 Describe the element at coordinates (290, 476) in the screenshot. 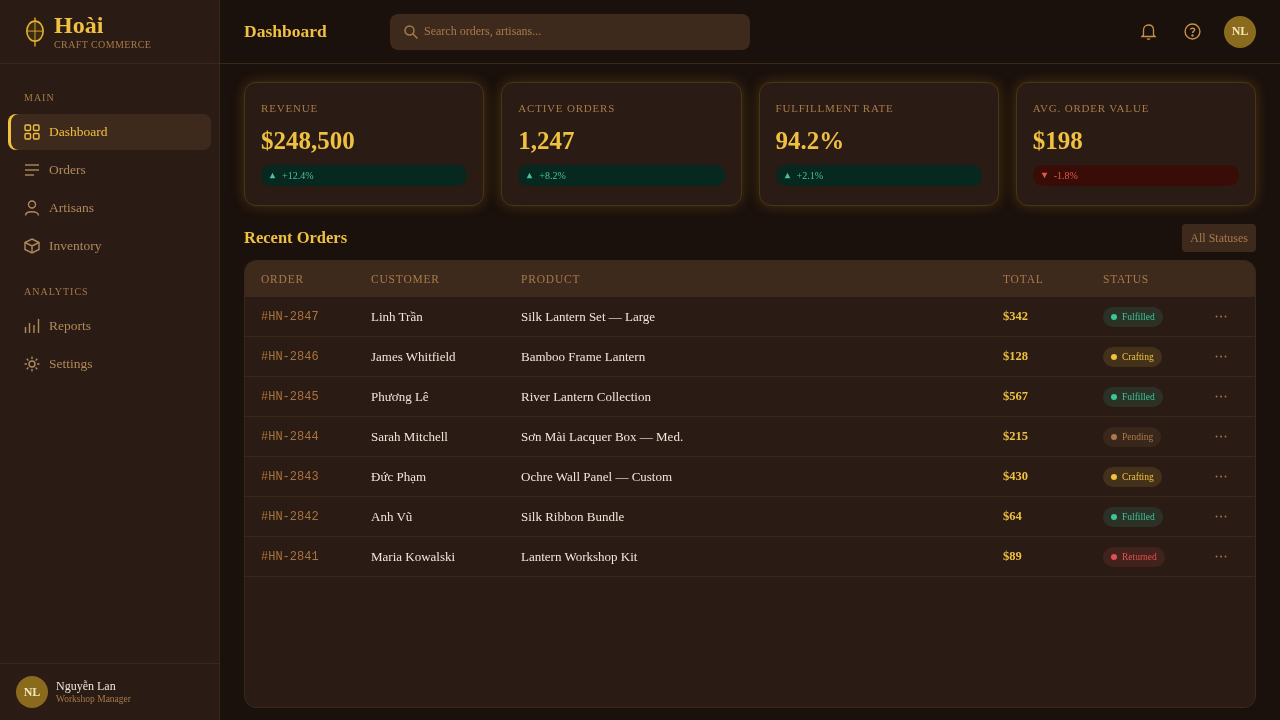

I see `order-id: #HN-2843` at that location.